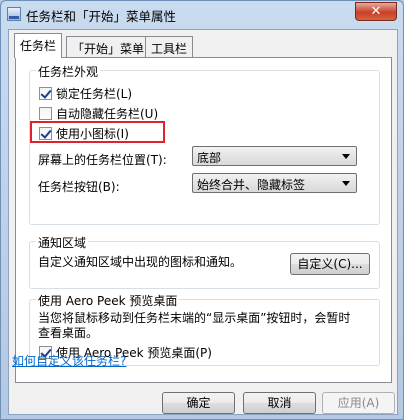  I want to click on title-bar: 任务栏和「开始」菜单属性 ✕, so click(202, 15).